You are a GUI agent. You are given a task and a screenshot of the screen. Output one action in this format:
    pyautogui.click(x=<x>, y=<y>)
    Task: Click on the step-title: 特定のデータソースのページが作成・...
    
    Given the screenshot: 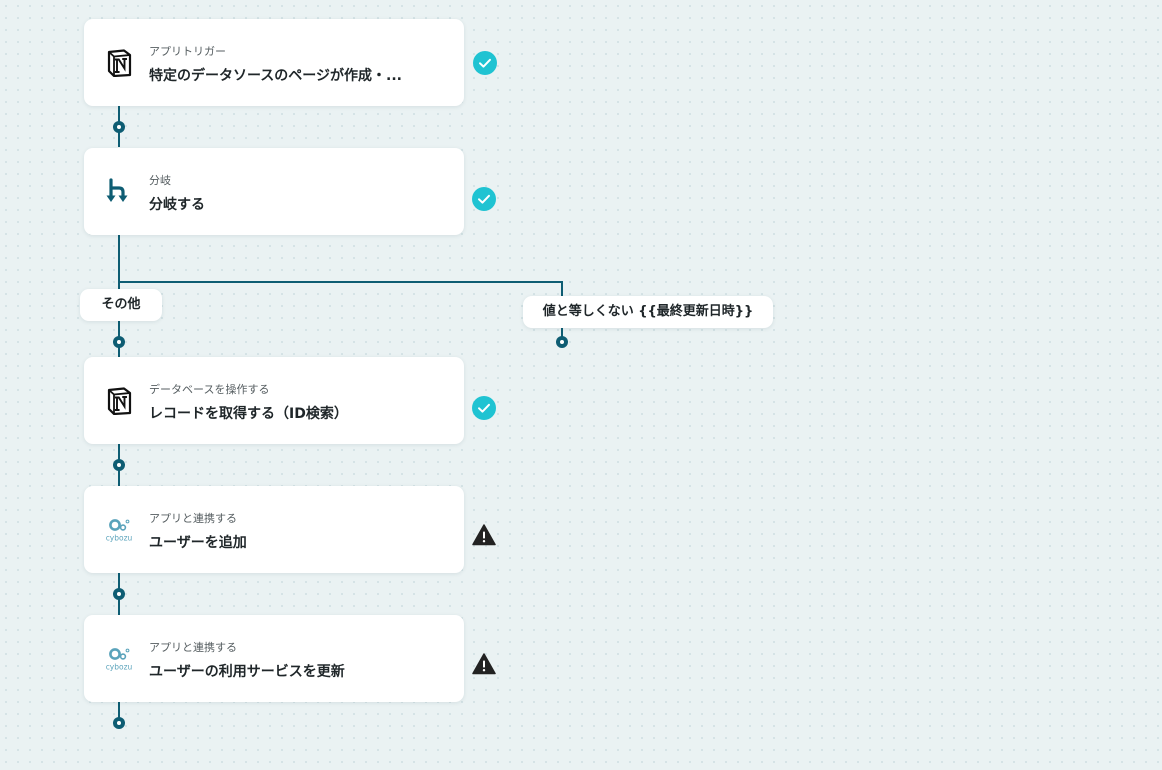 What is the action you would take?
    pyautogui.click(x=275, y=76)
    